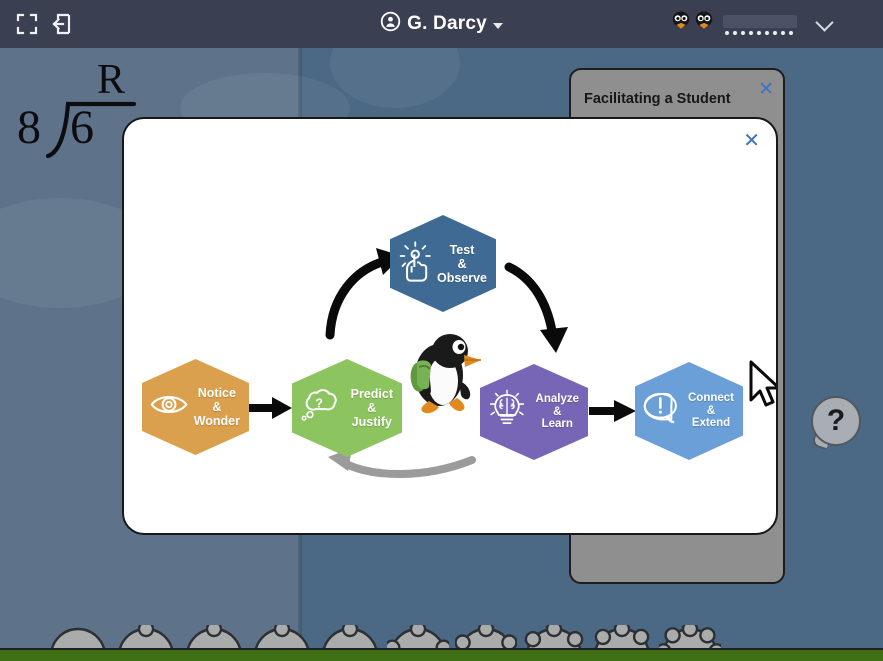 The height and width of the screenshot is (661, 883). Describe the element at coordinates (758, 33) in the screenshot. I see `redacted-dots` at that location.